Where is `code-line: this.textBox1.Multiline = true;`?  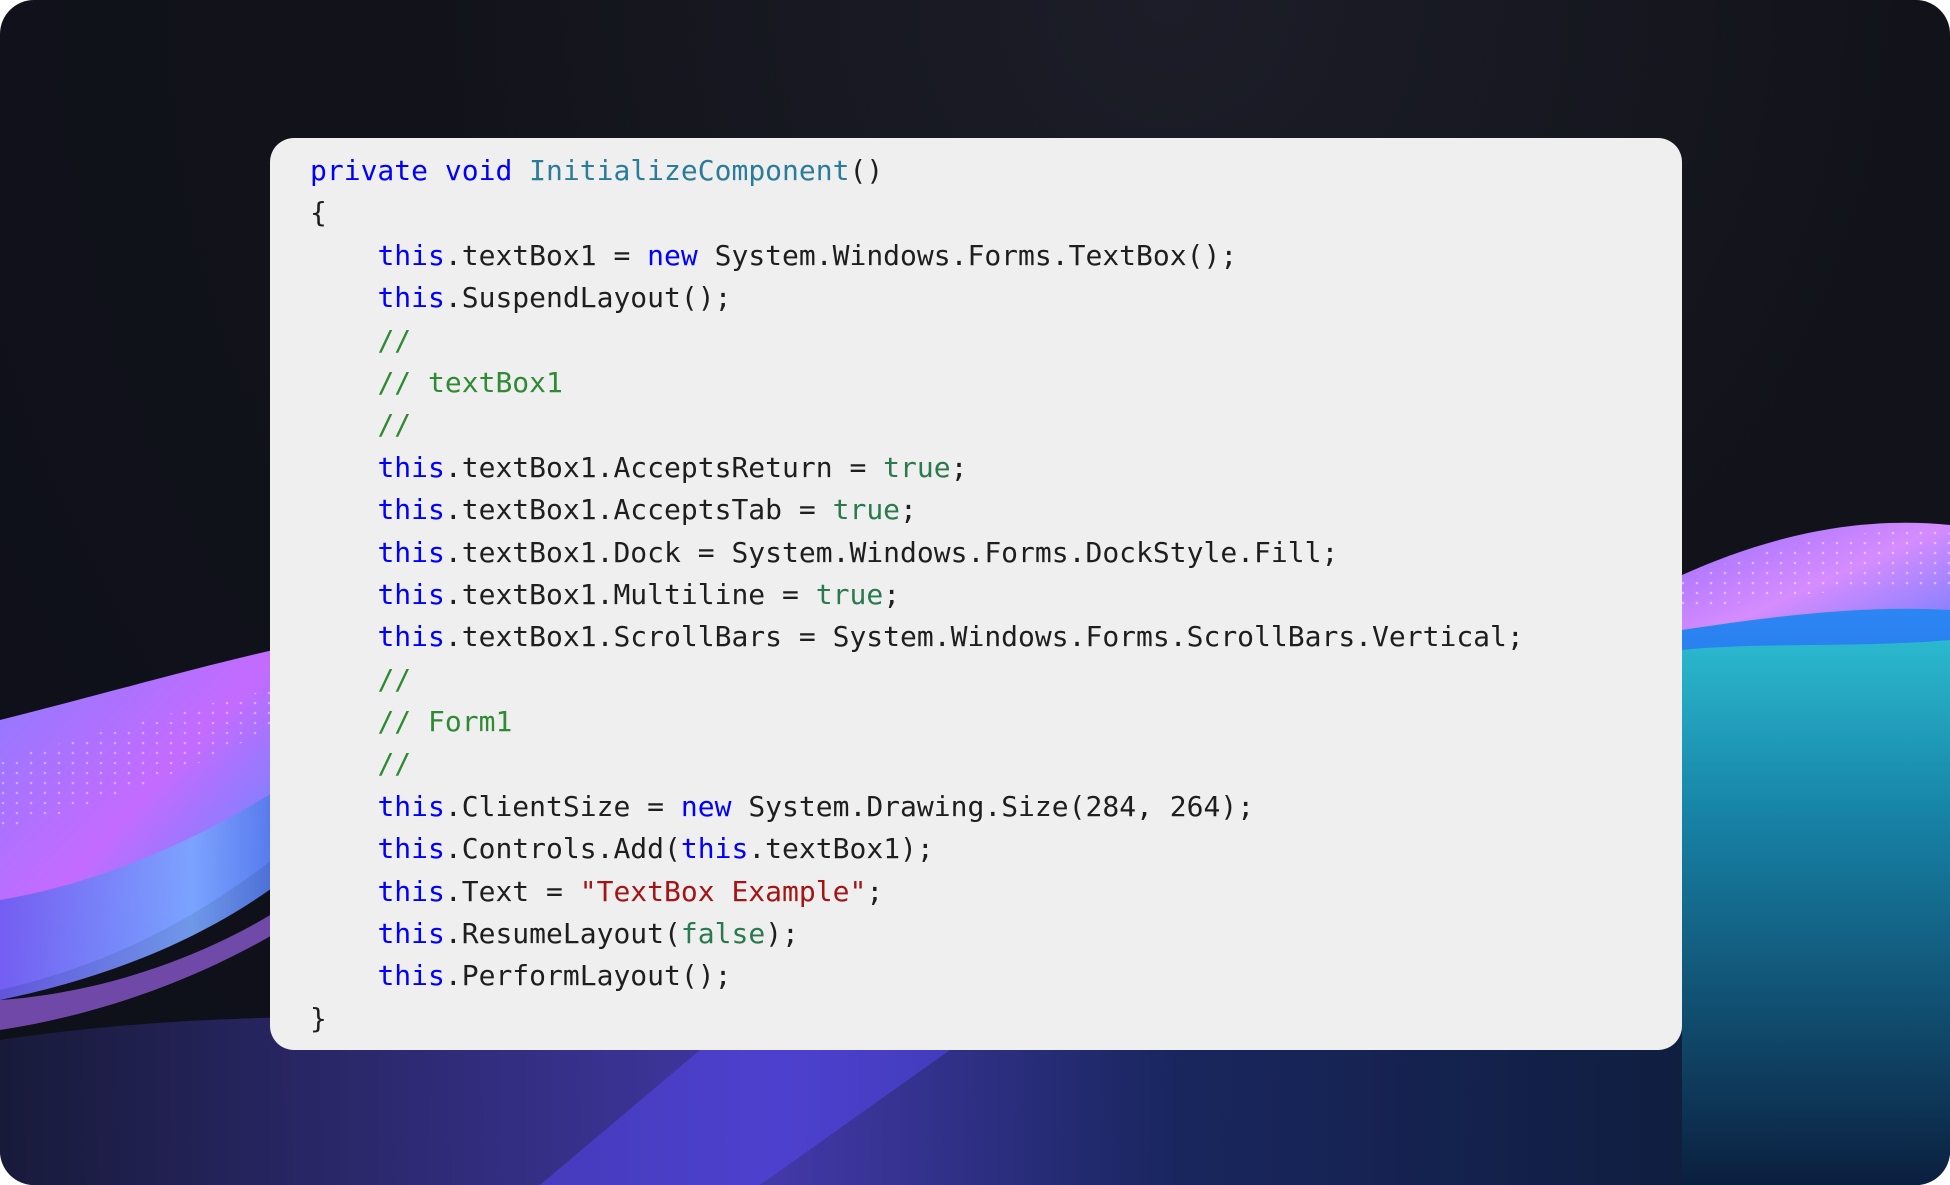
code-line: this.textBox1.Multiline = true; is located at coordinates (639, 594).